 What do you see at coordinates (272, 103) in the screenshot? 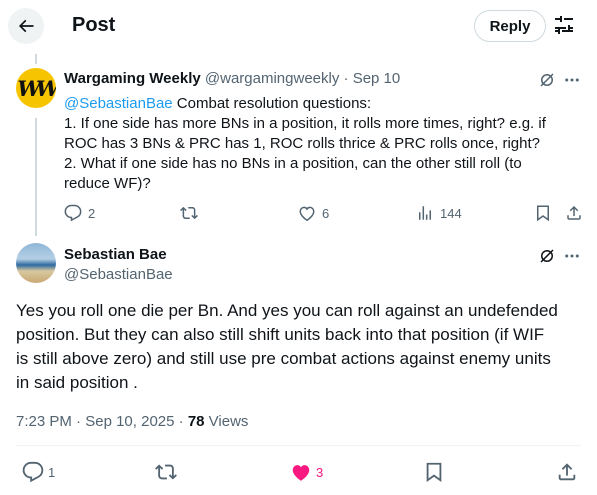
I see `text-line: Combat resolution questions:` at bounding box center [272, 103].